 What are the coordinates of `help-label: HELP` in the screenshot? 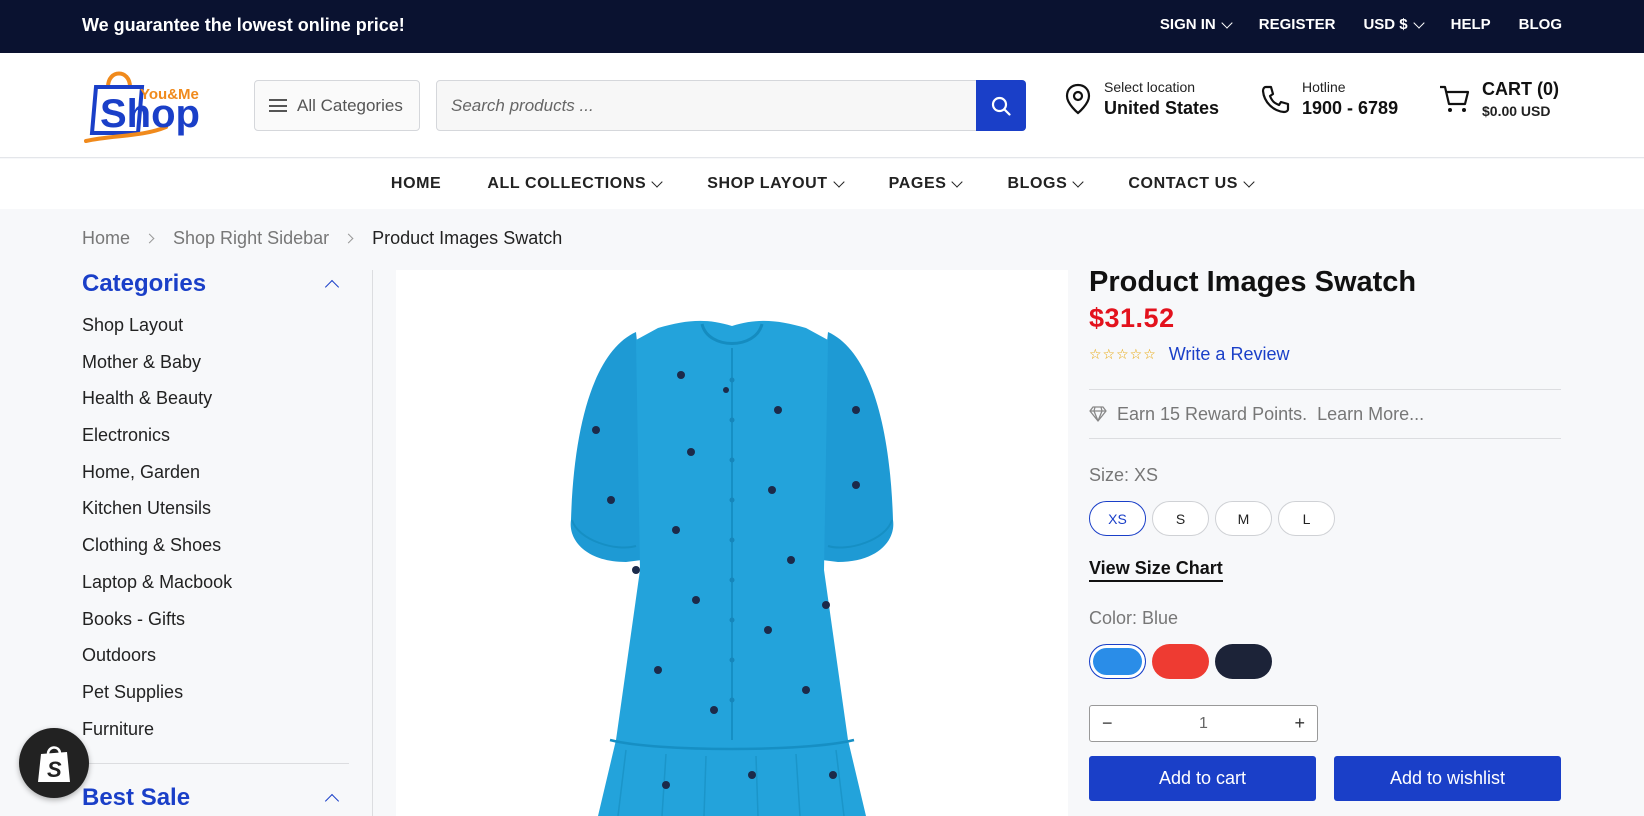 It's located at (1470, 24).